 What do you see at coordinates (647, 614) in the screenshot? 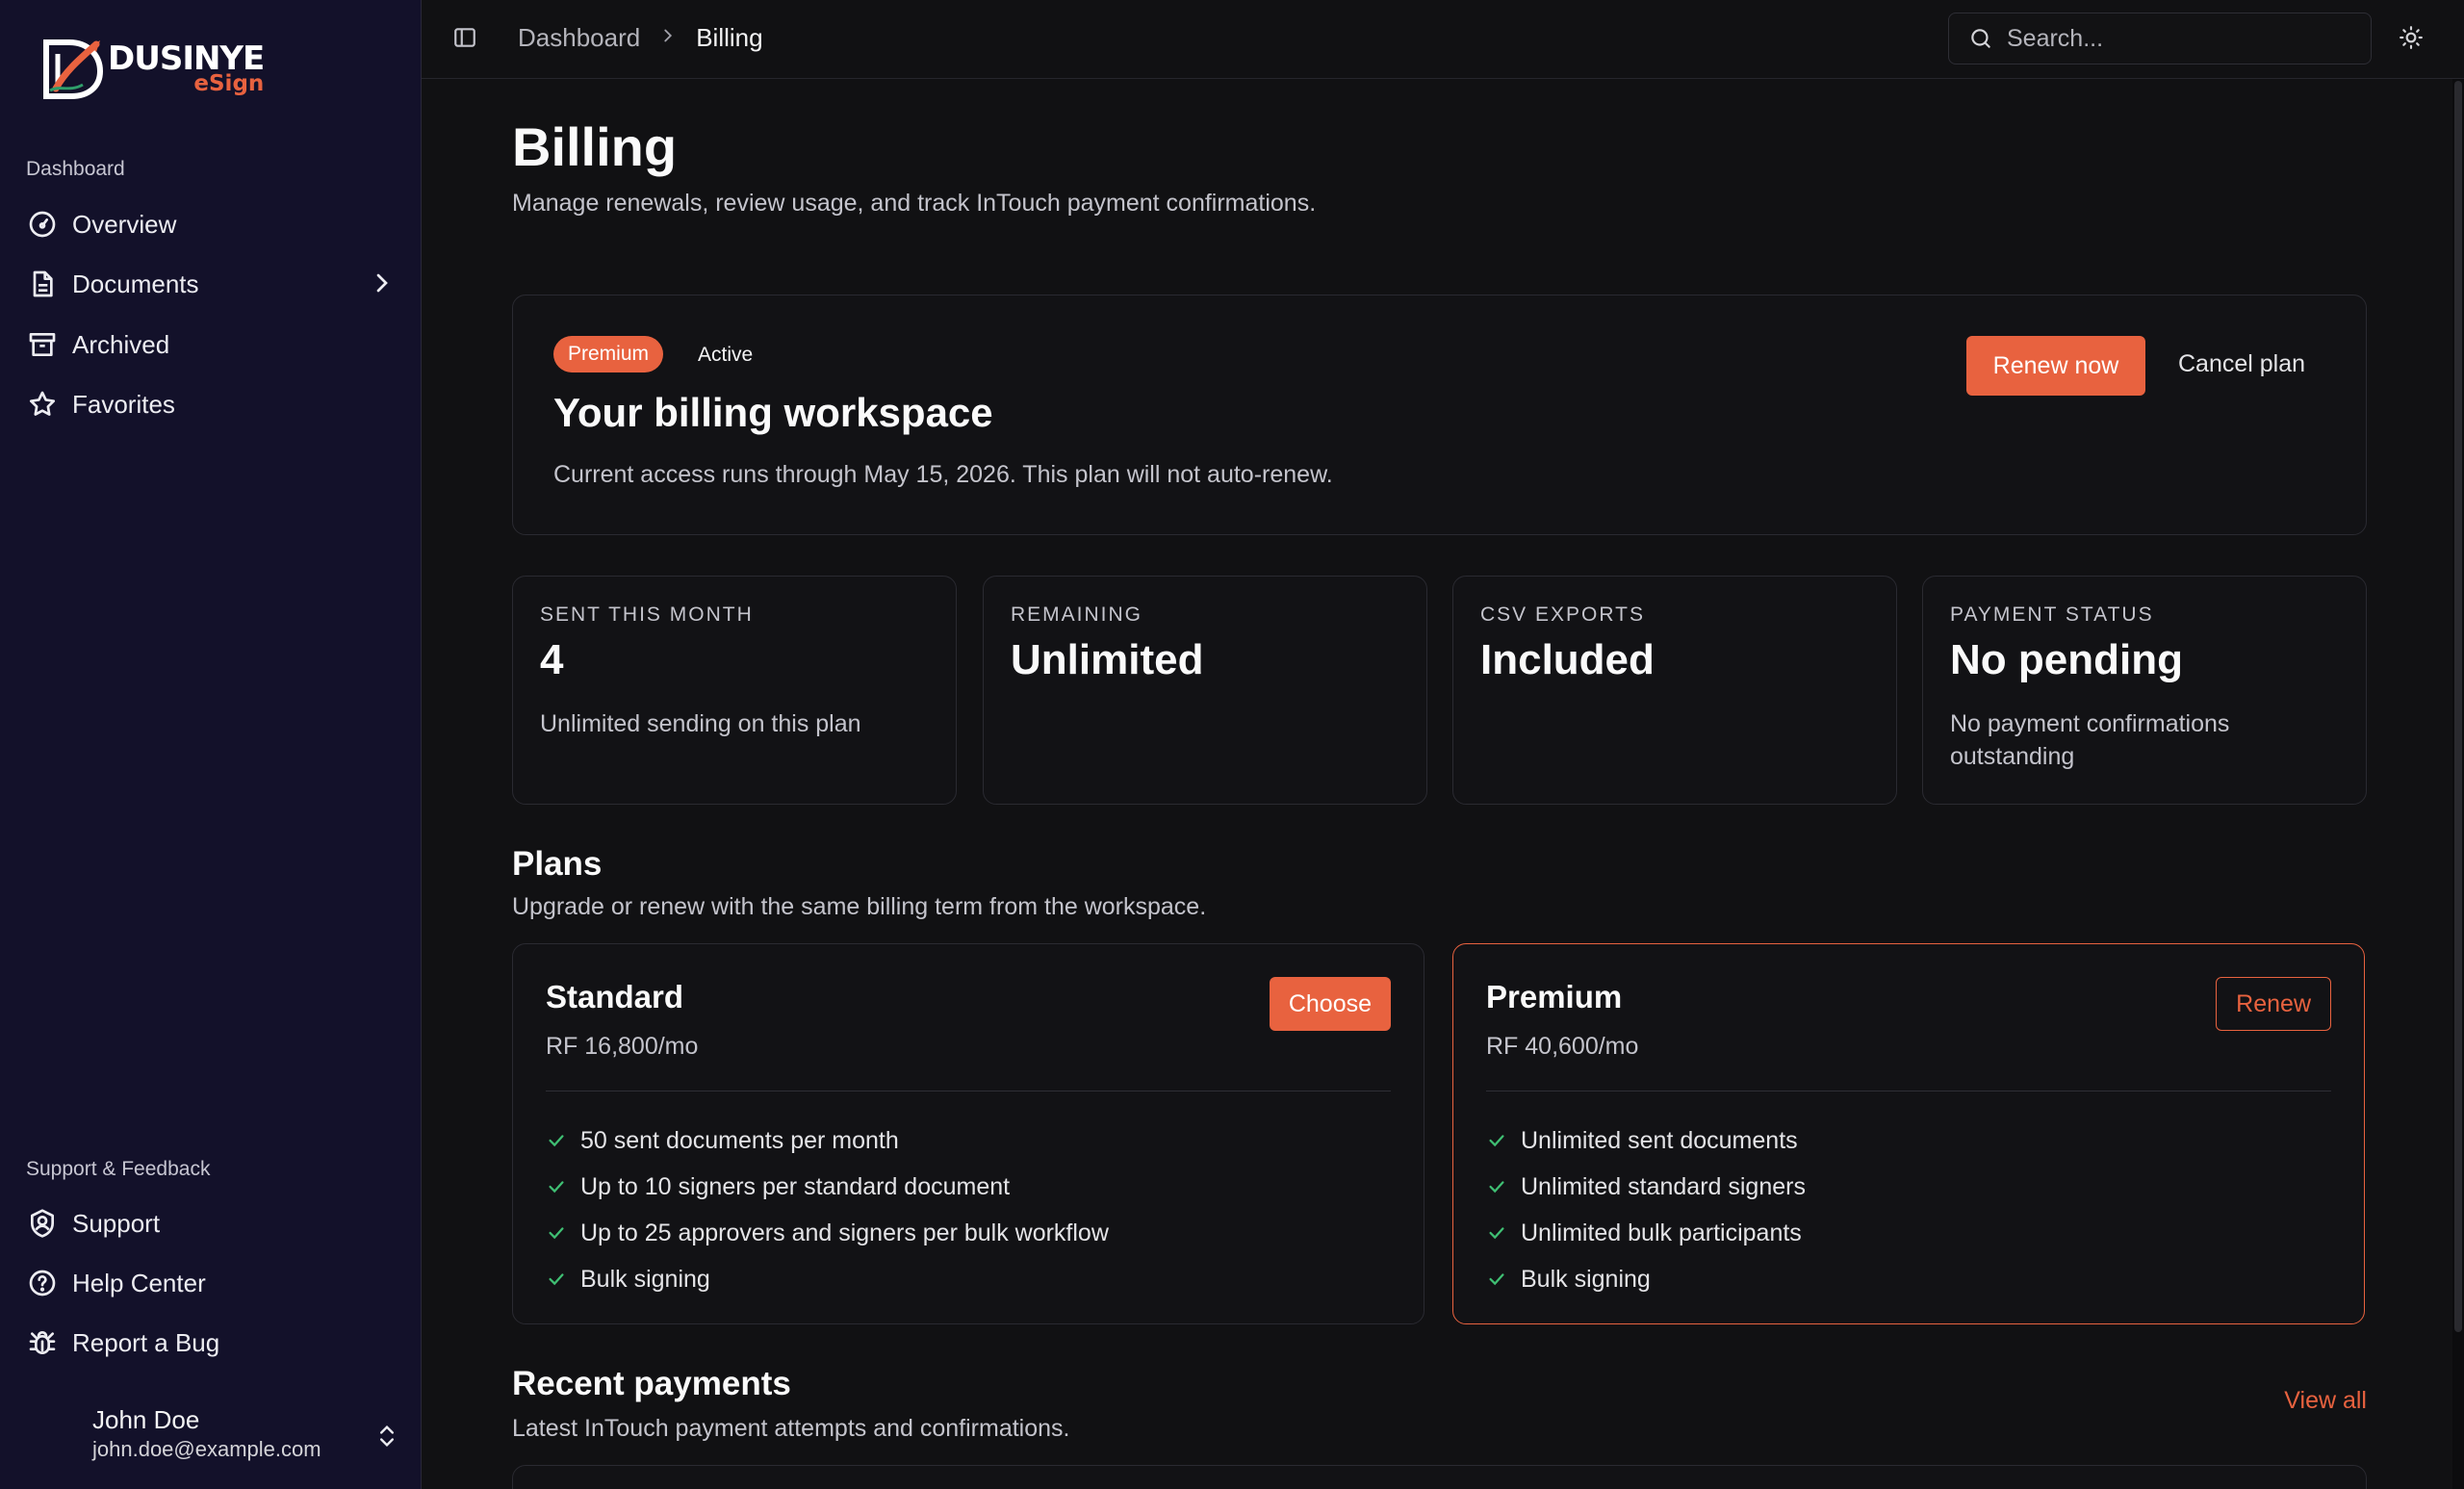
I see `stat-label: SENT THIS MONTH` at bounding box center [647, 614].